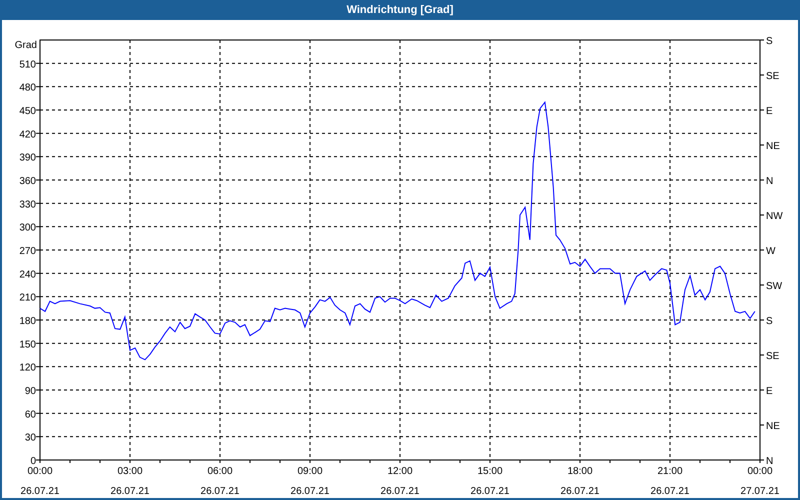 This screenshot has width=800, height=500. What do you see at coordinates (27, 181) in the screenshot?
I see `axis-label: 360` at bounding box center [27, 181].